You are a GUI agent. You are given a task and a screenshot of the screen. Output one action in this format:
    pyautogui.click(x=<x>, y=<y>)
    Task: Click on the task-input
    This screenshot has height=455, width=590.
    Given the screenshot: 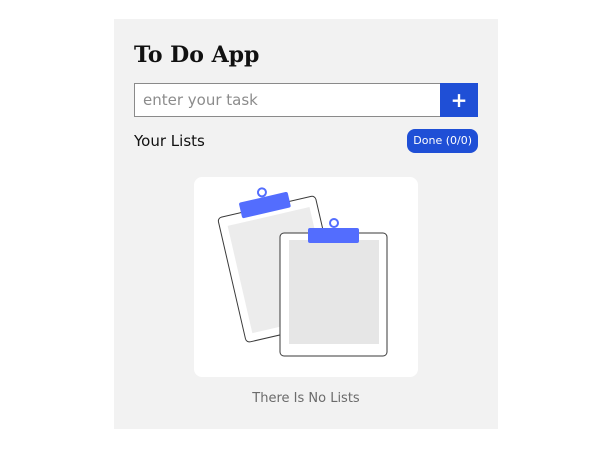 What is the action you would take?
    pyautogui.click(x=287, y=100)
    